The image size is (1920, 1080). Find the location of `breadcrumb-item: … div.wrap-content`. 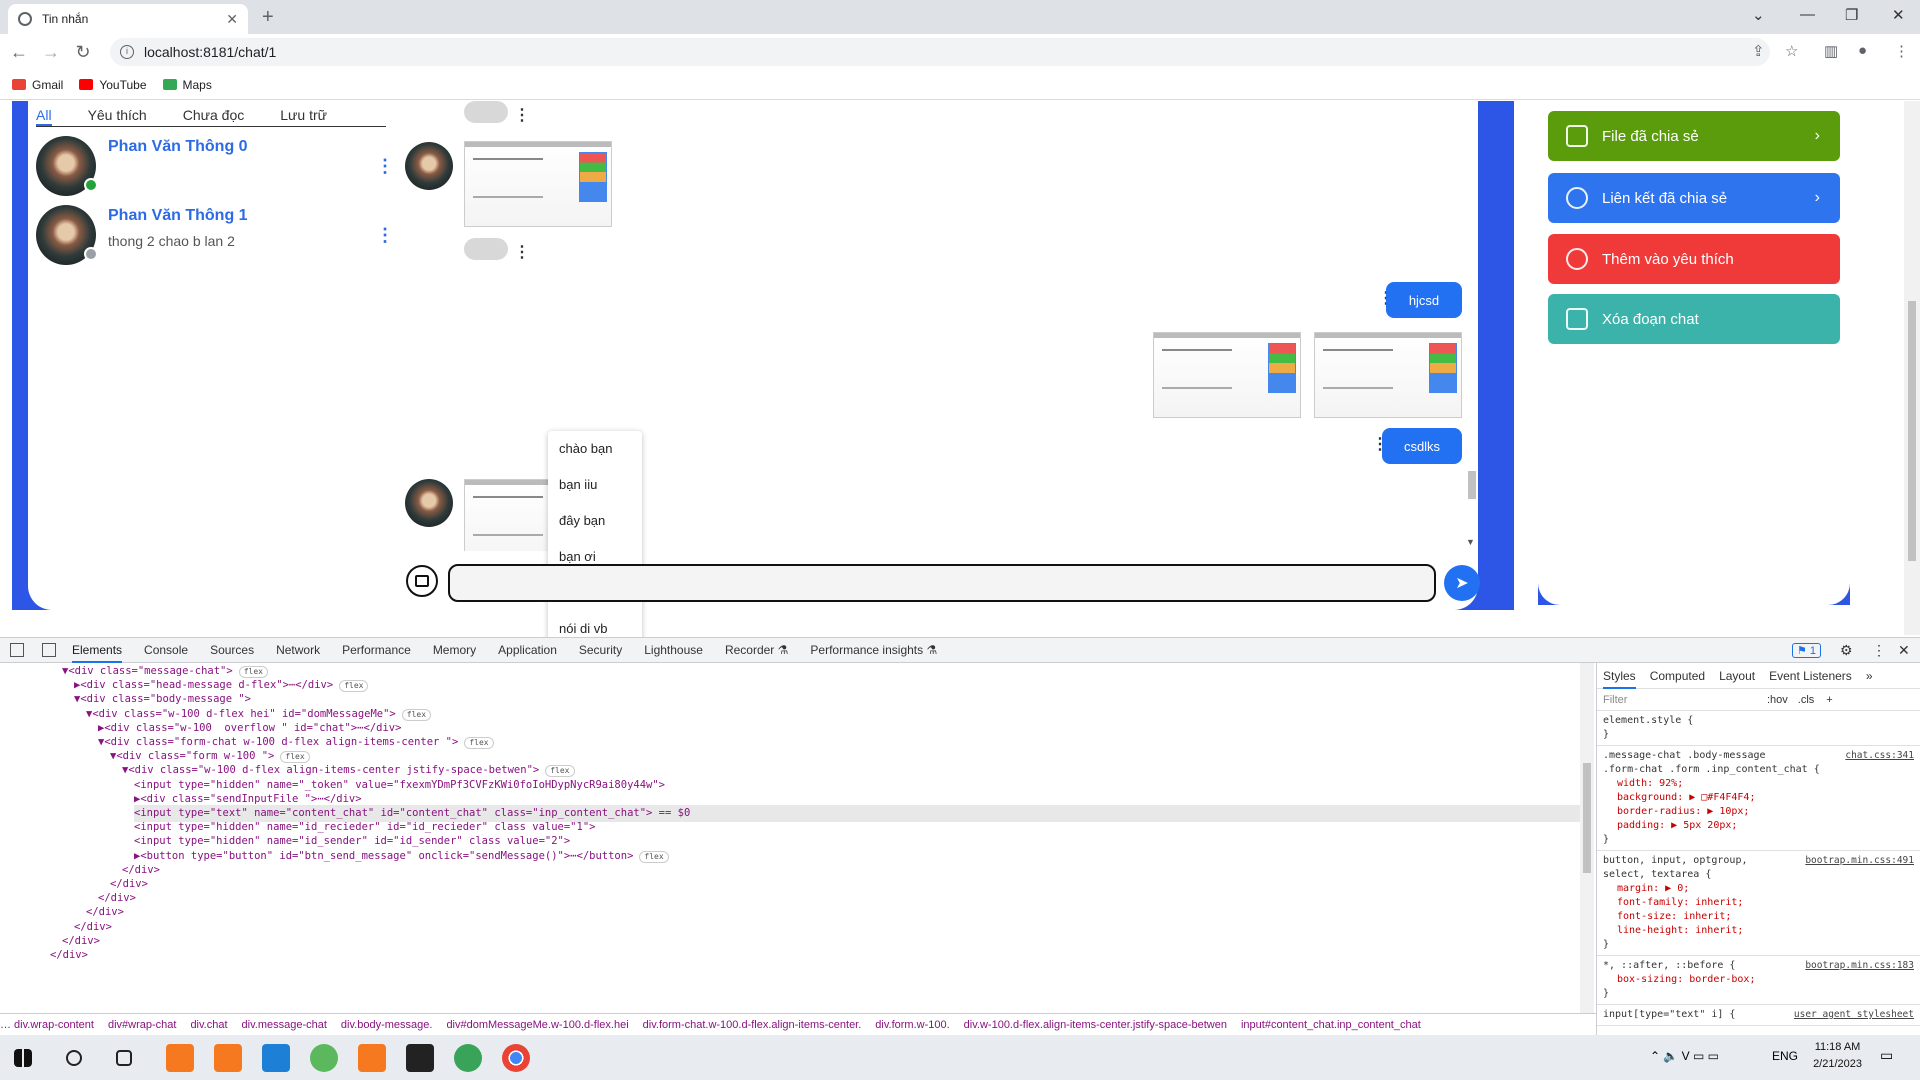

breadcrumb-item: … div.wrap-content is located at coordinates (47, 1025).